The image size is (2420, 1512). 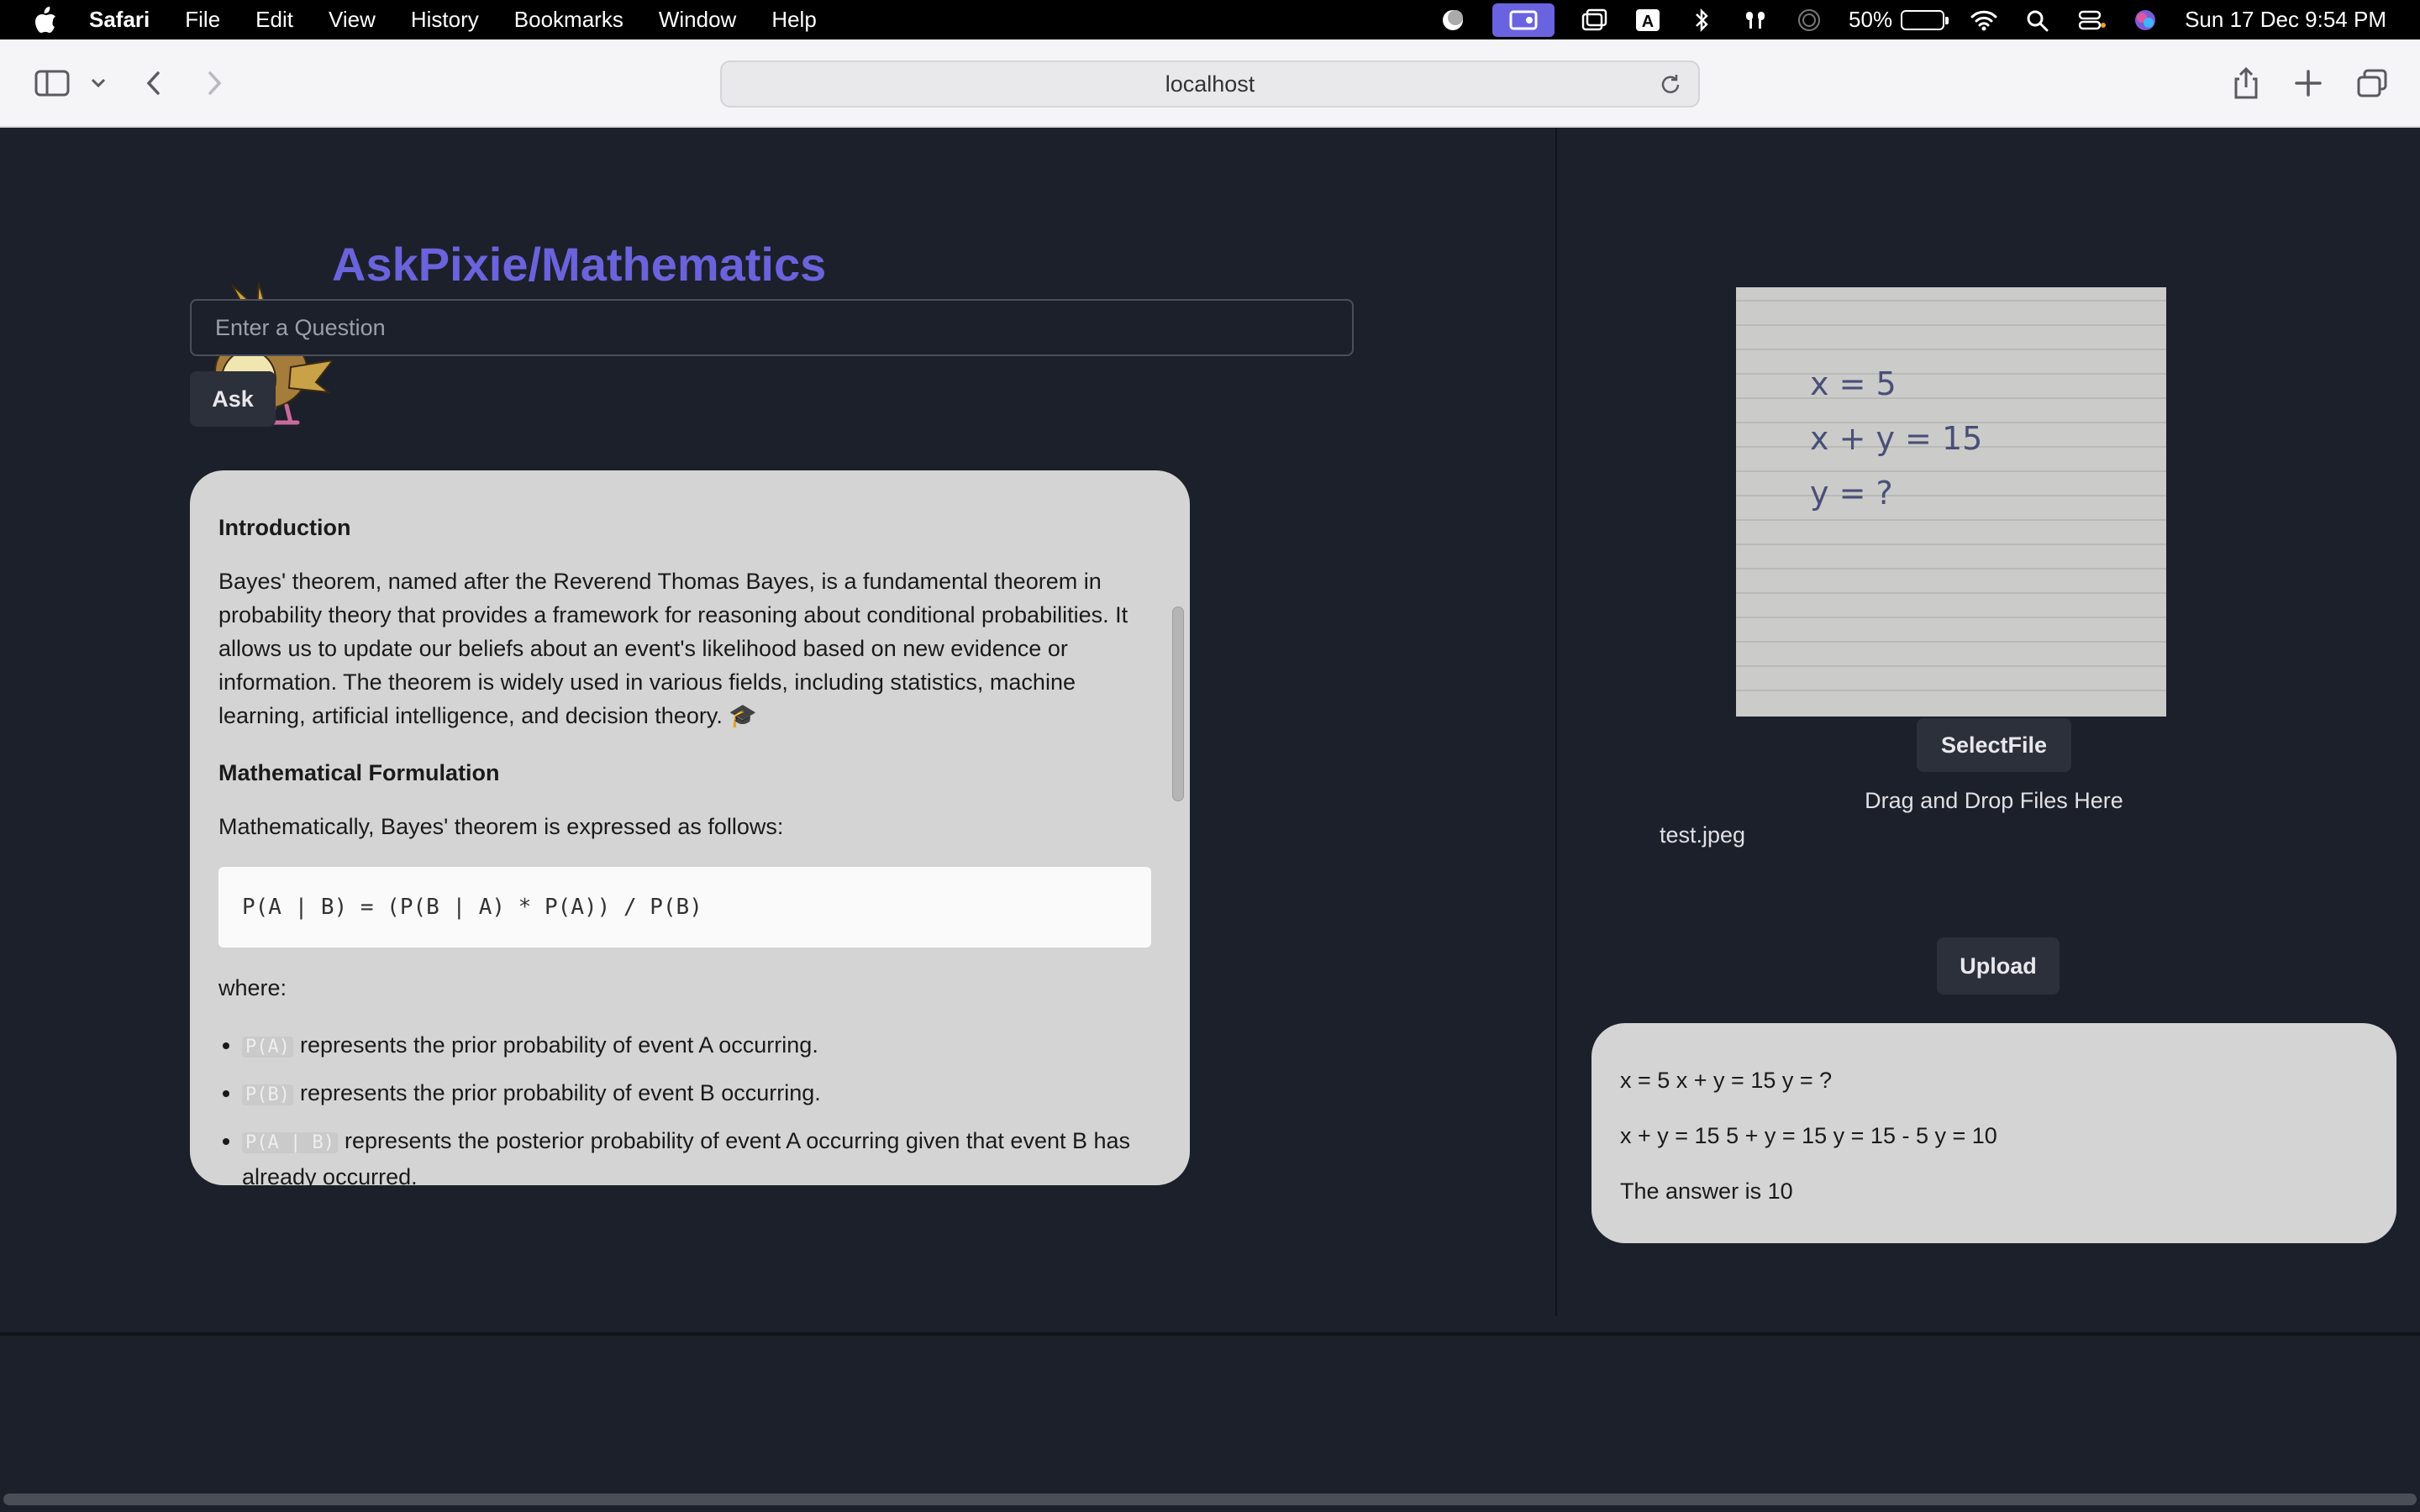 What do you see at coordinates (1178, 703) in the screenshot?
I see `answer-scrollbar` at bounding box center [1178, 703].